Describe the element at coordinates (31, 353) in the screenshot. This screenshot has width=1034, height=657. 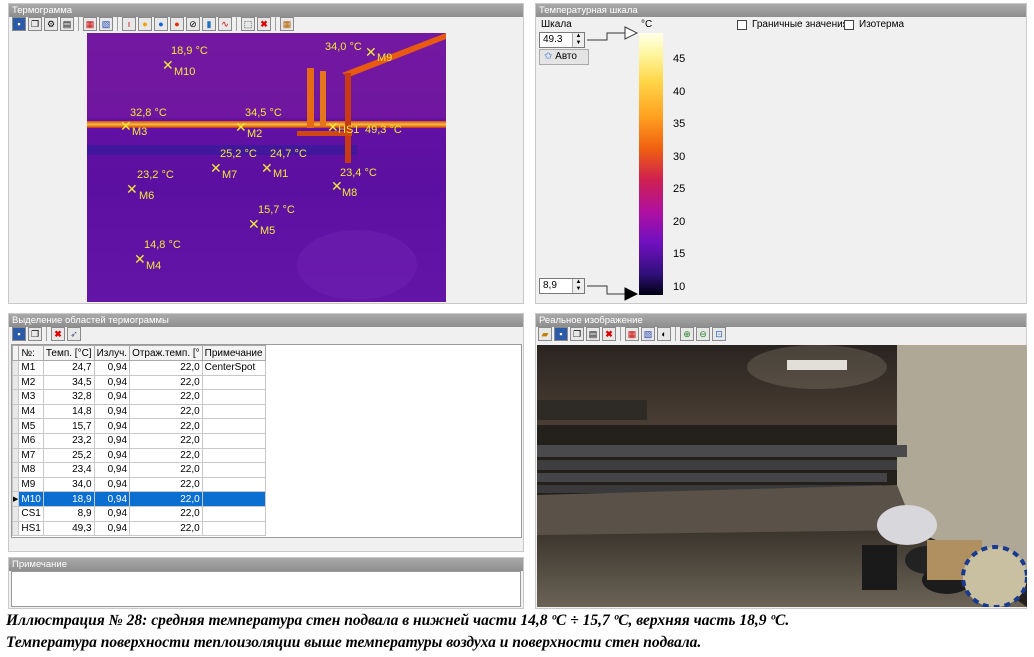
I see `column-header: №:` at that location.